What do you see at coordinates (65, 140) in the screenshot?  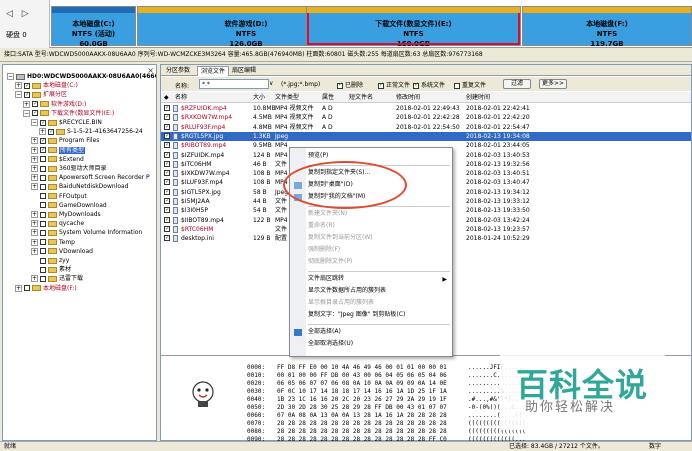 I see `tree-item: + Program Files` at bounding box center [65, 140].